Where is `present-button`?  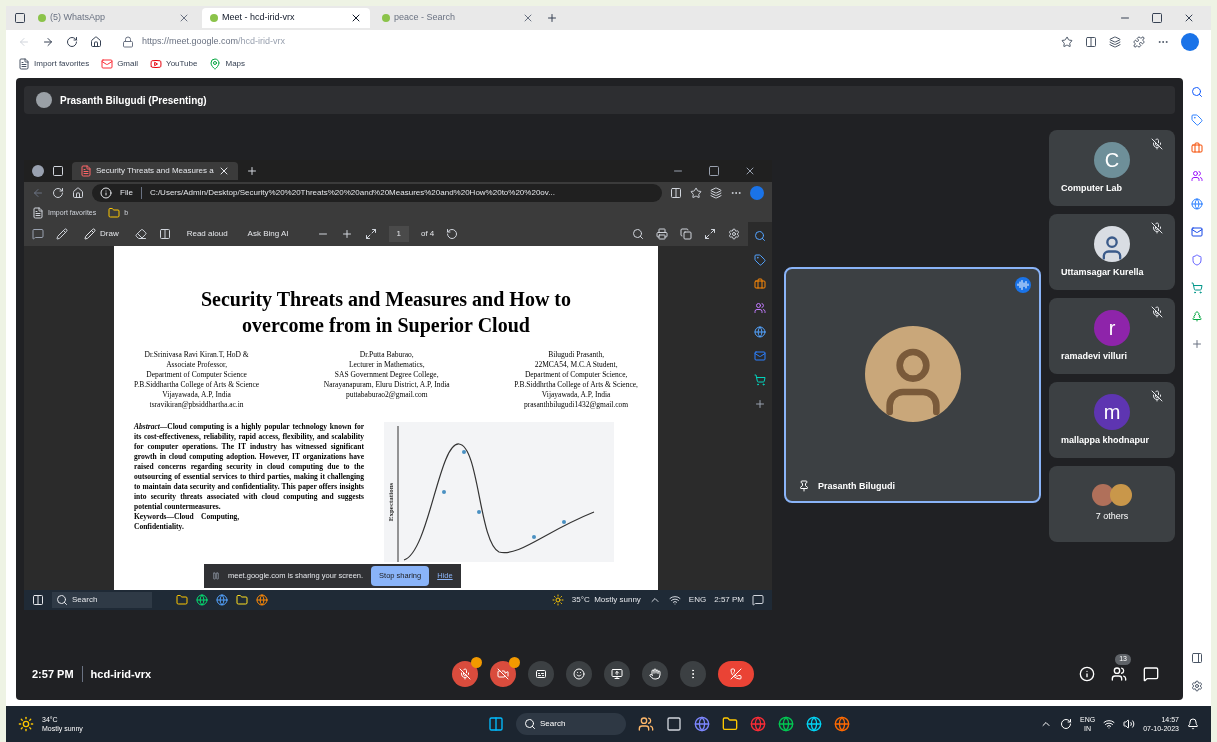
present-button is located at coordinates (617, 674).